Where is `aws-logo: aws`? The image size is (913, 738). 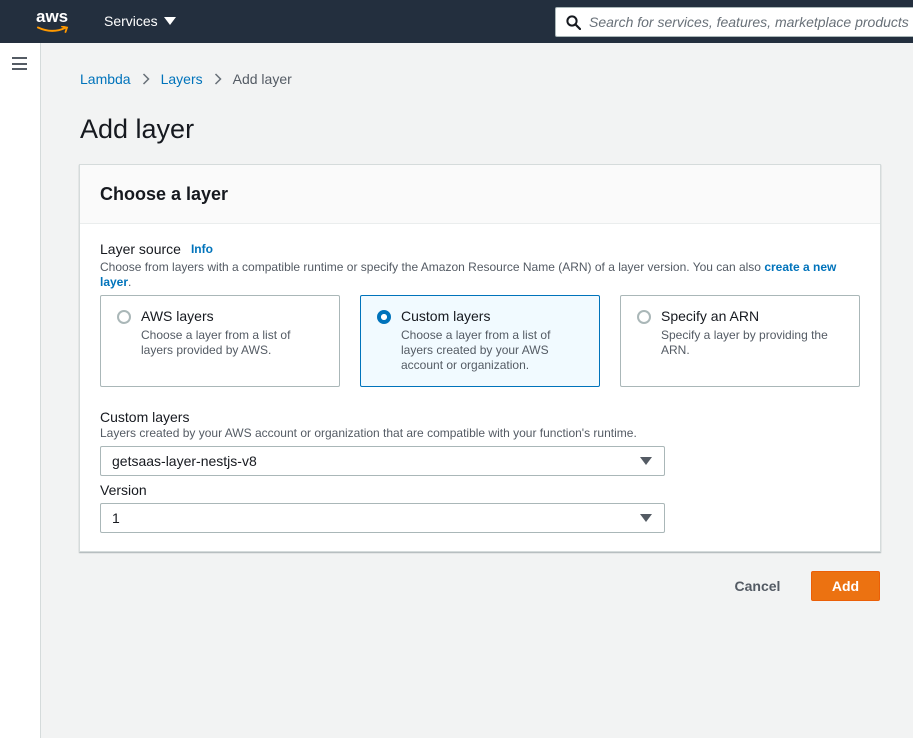
aws-logo: aws is located at coordinates (54, 21).